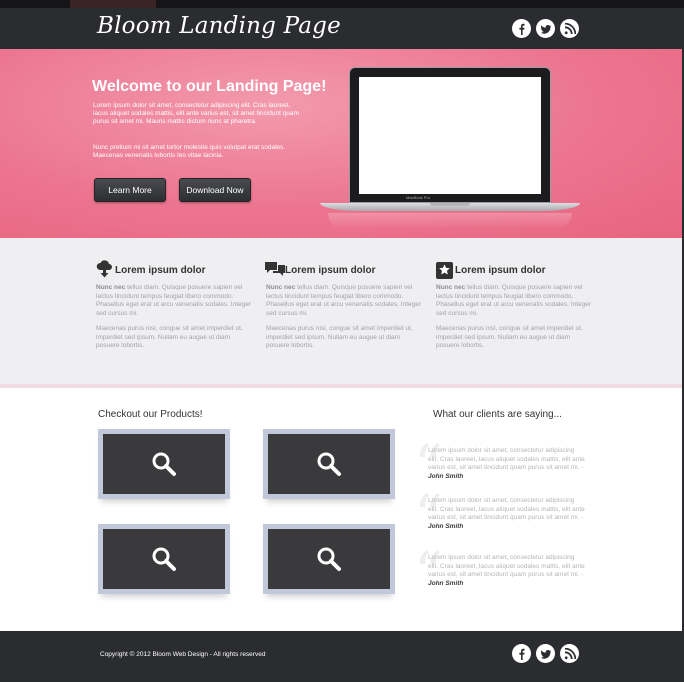  Describe the element at coordinates (105, 270) in the screenshot. I see `cloud-download-icon` at that location.